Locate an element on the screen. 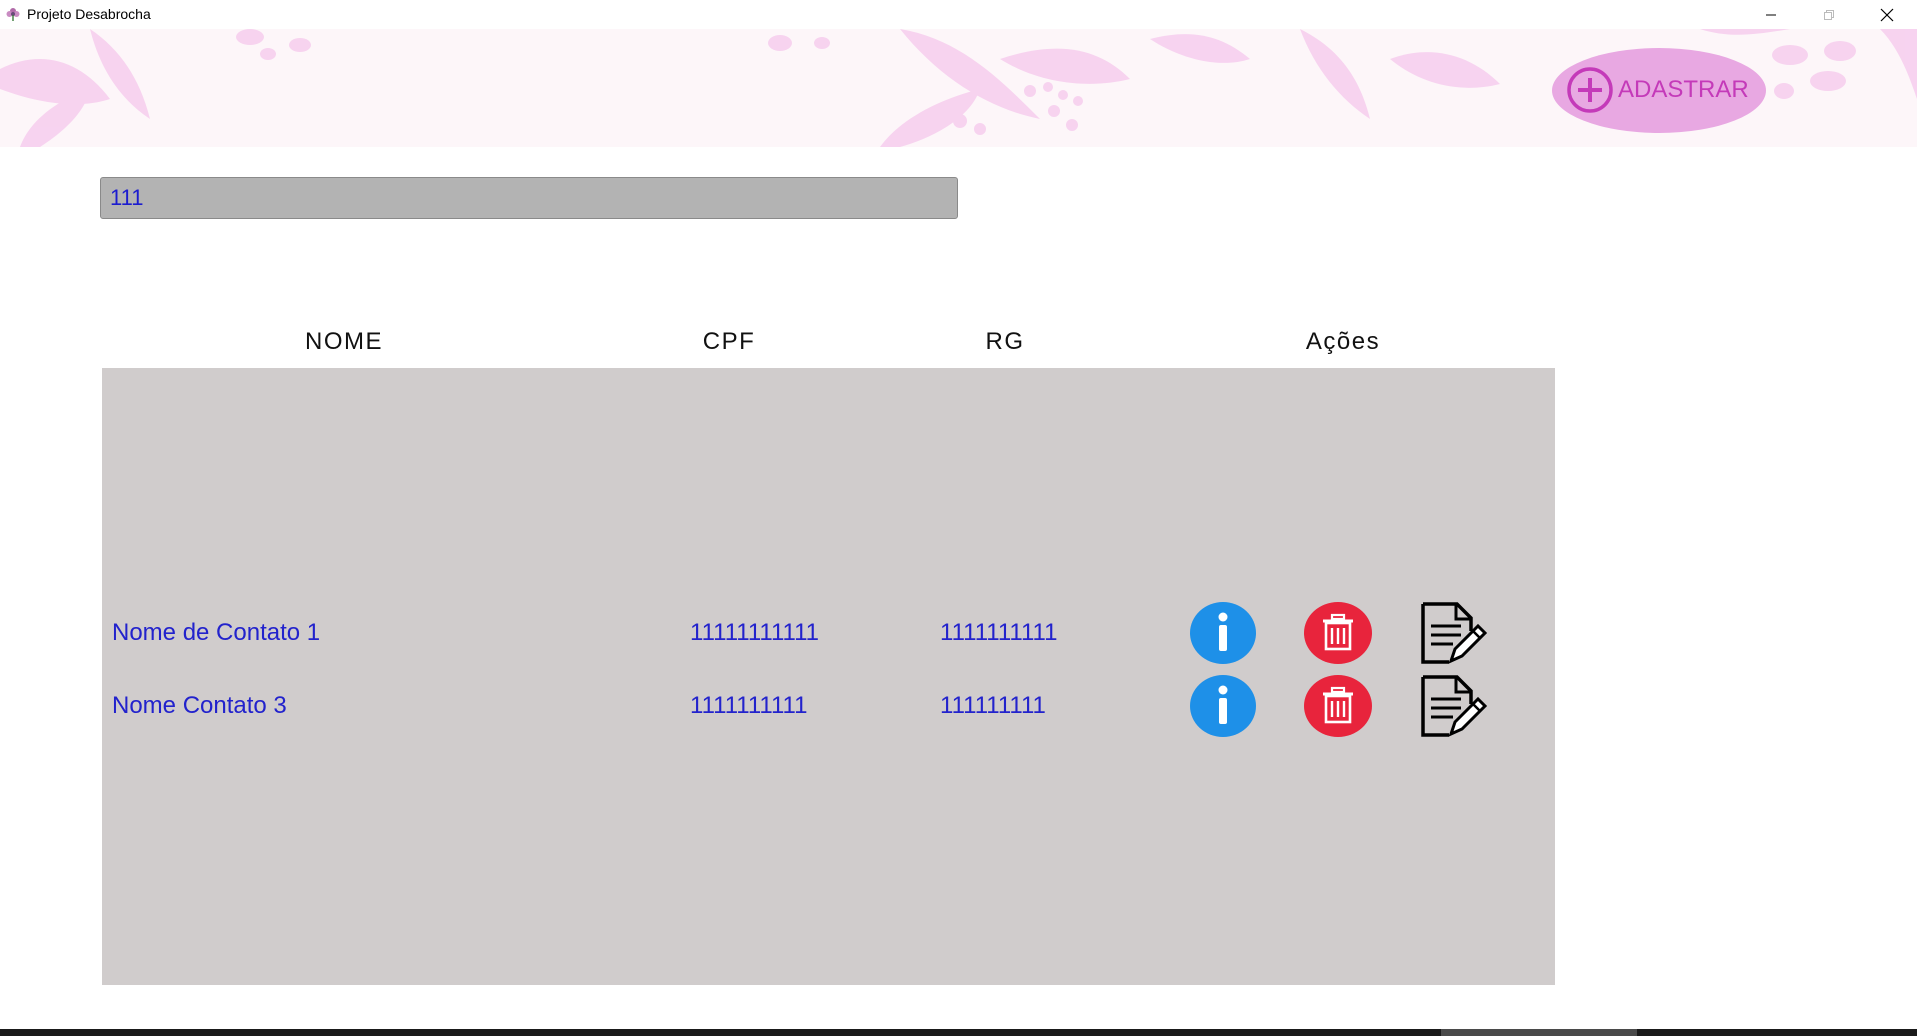  cadastrar-label: ADASTRAR is located at coordinates (1683, 89).